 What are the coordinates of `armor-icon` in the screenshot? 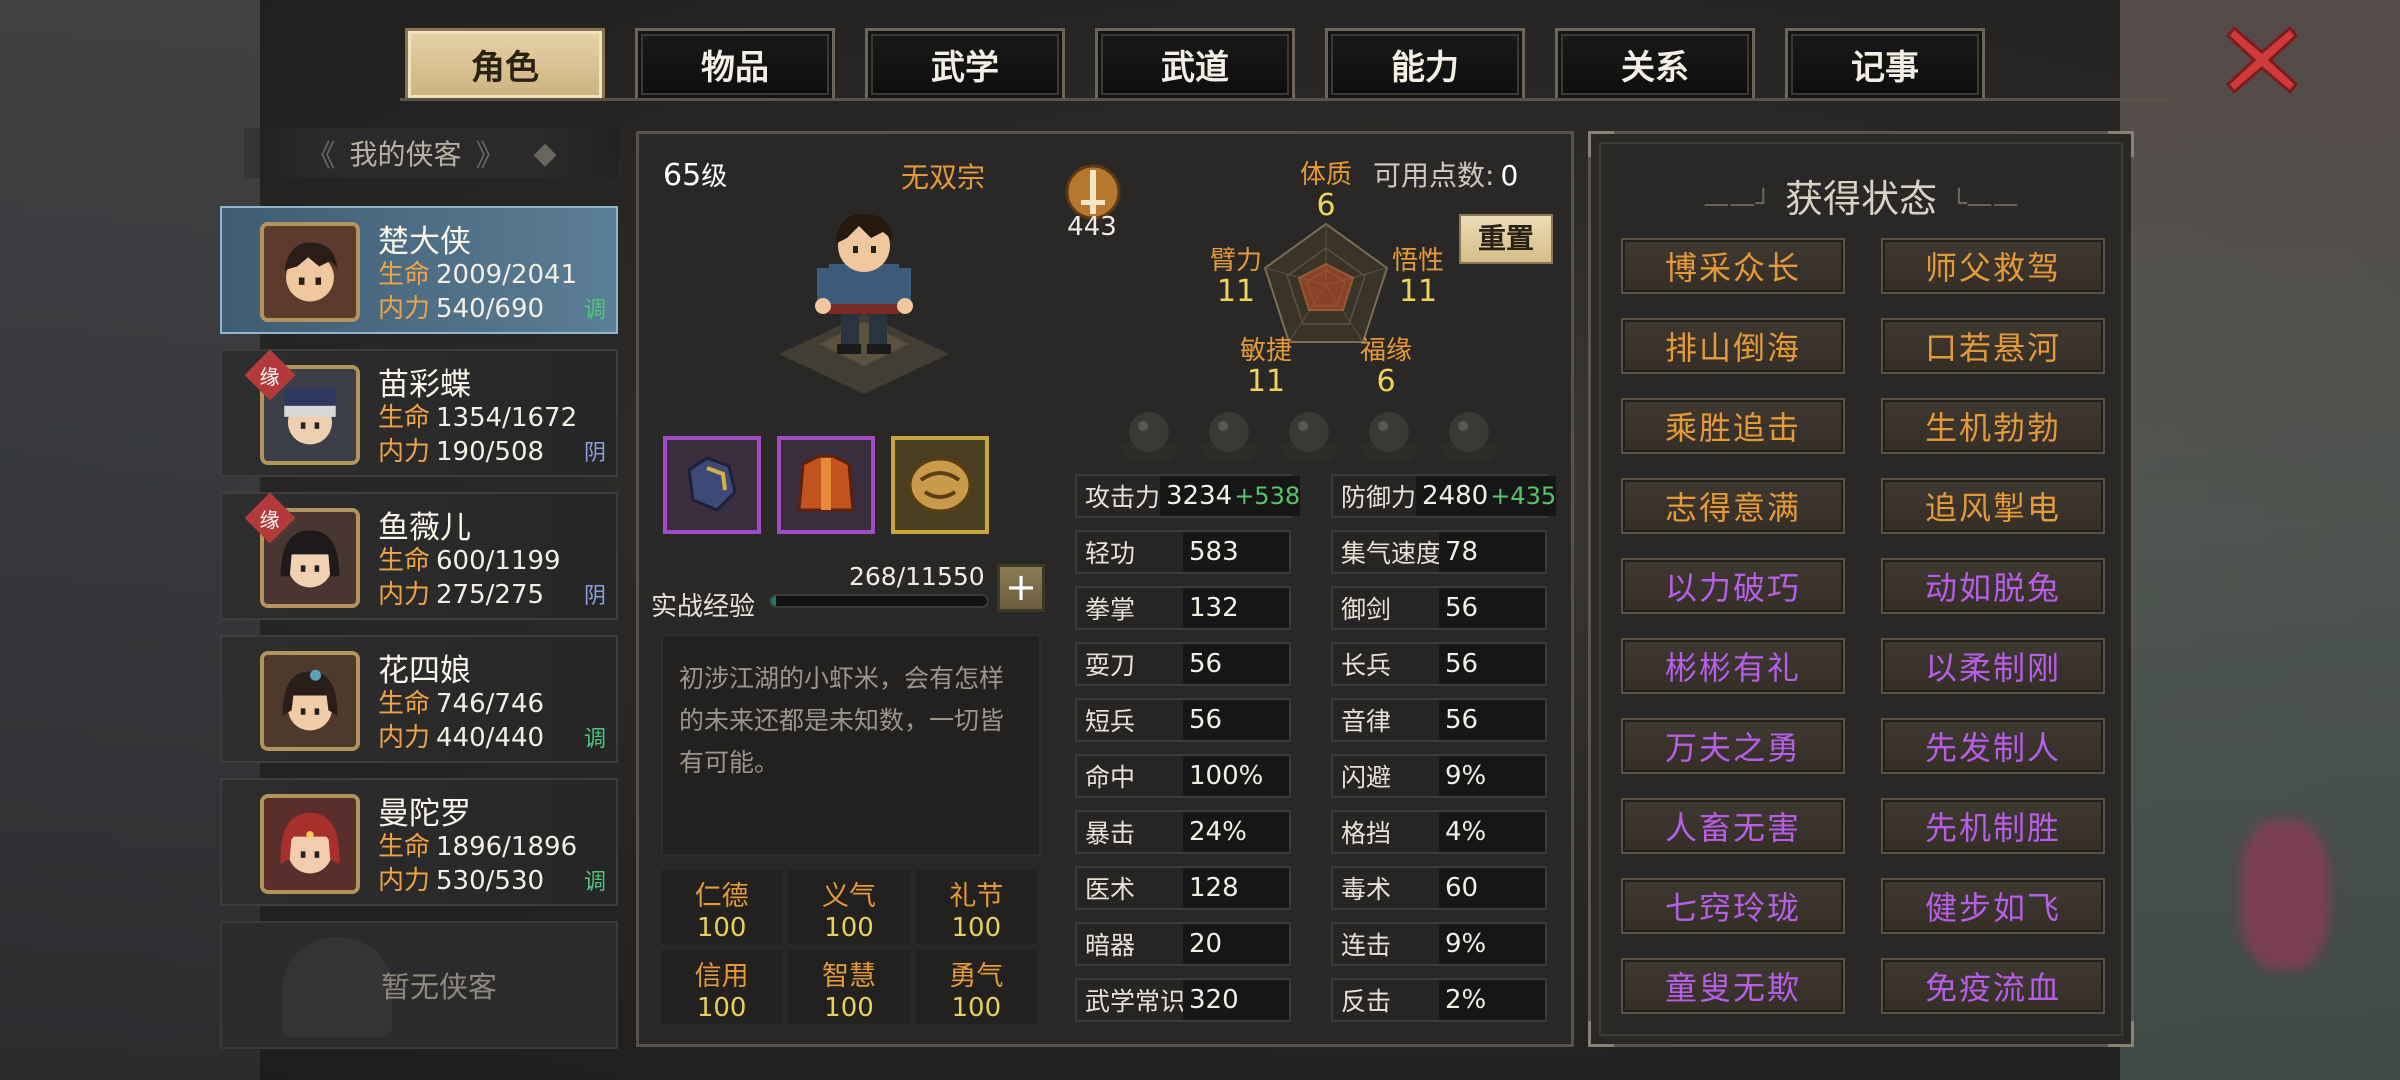 It's located at (826, 485).